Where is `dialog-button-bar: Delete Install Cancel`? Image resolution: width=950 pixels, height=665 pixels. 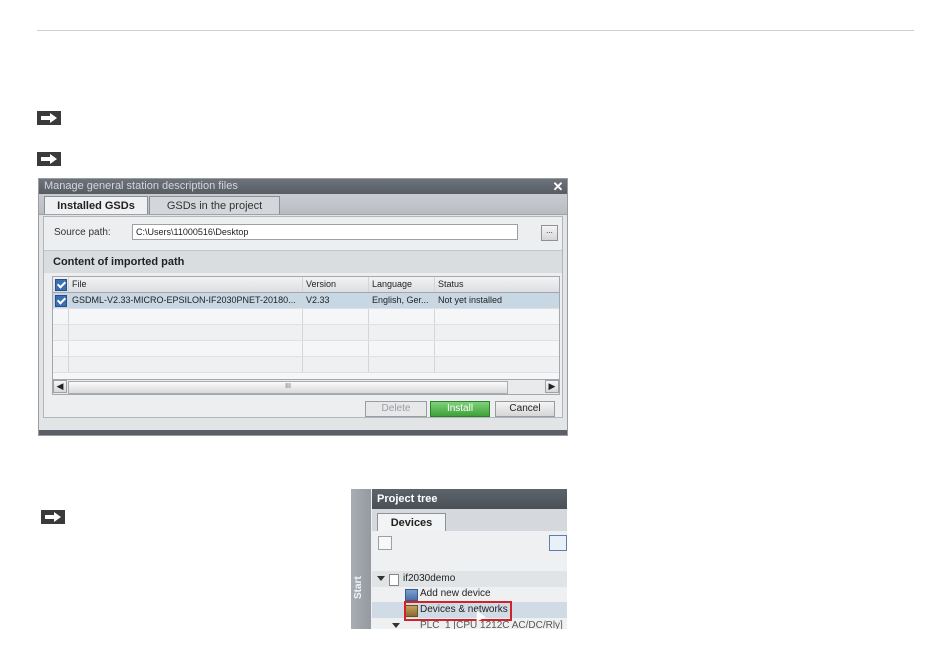 dialog-button-bar: Delete Install Cancel is located at coordinates (303, 406).